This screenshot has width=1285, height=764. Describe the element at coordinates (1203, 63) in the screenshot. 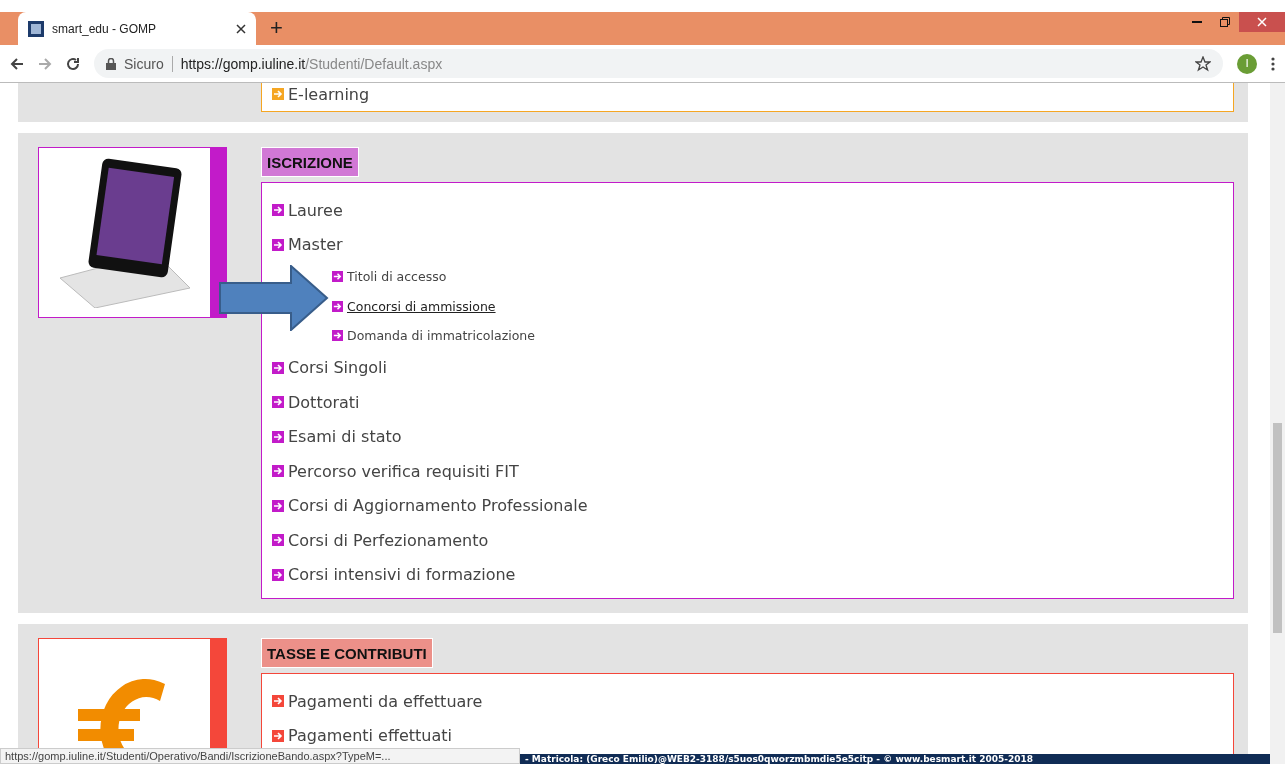

I see `star-icon` at that location.